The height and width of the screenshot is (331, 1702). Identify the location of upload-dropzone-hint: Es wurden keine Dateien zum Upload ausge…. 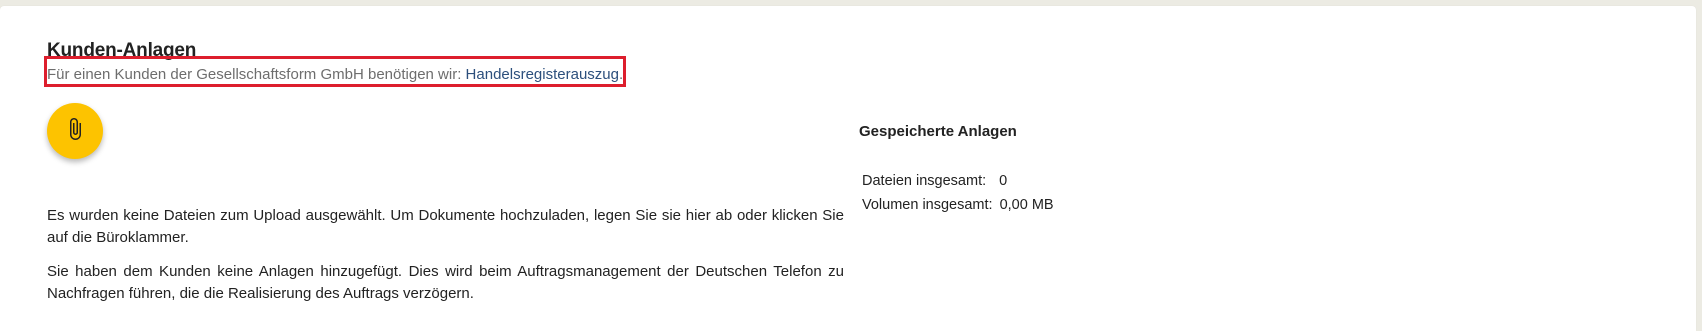
(445, 227).